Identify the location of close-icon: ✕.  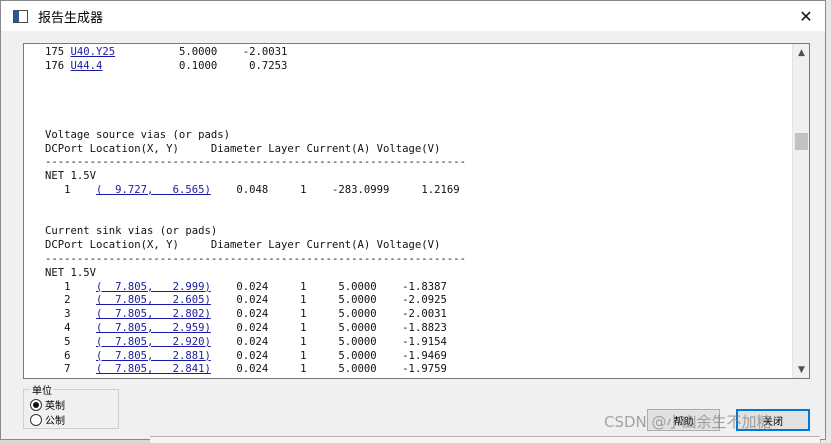
(806, 16).